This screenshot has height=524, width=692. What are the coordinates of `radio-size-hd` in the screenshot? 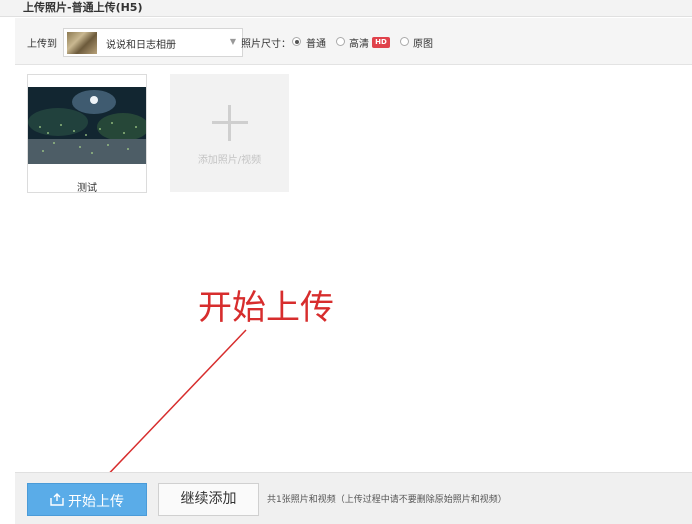 It's located at (340, 41).